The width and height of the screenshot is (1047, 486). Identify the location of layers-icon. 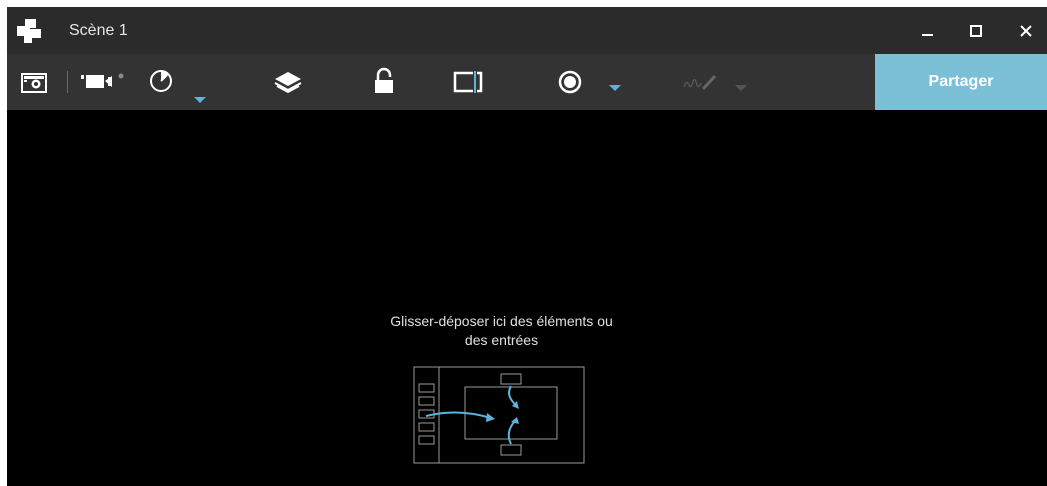
(288, 83).